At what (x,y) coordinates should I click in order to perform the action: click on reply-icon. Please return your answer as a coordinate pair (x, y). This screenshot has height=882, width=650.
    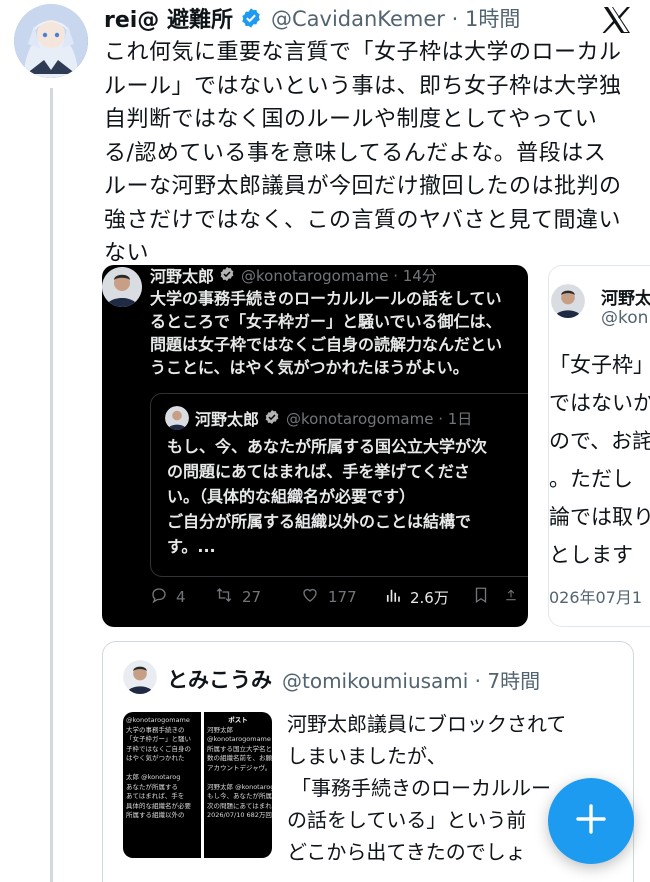
    Looking at the image, I should click on (159, 597).